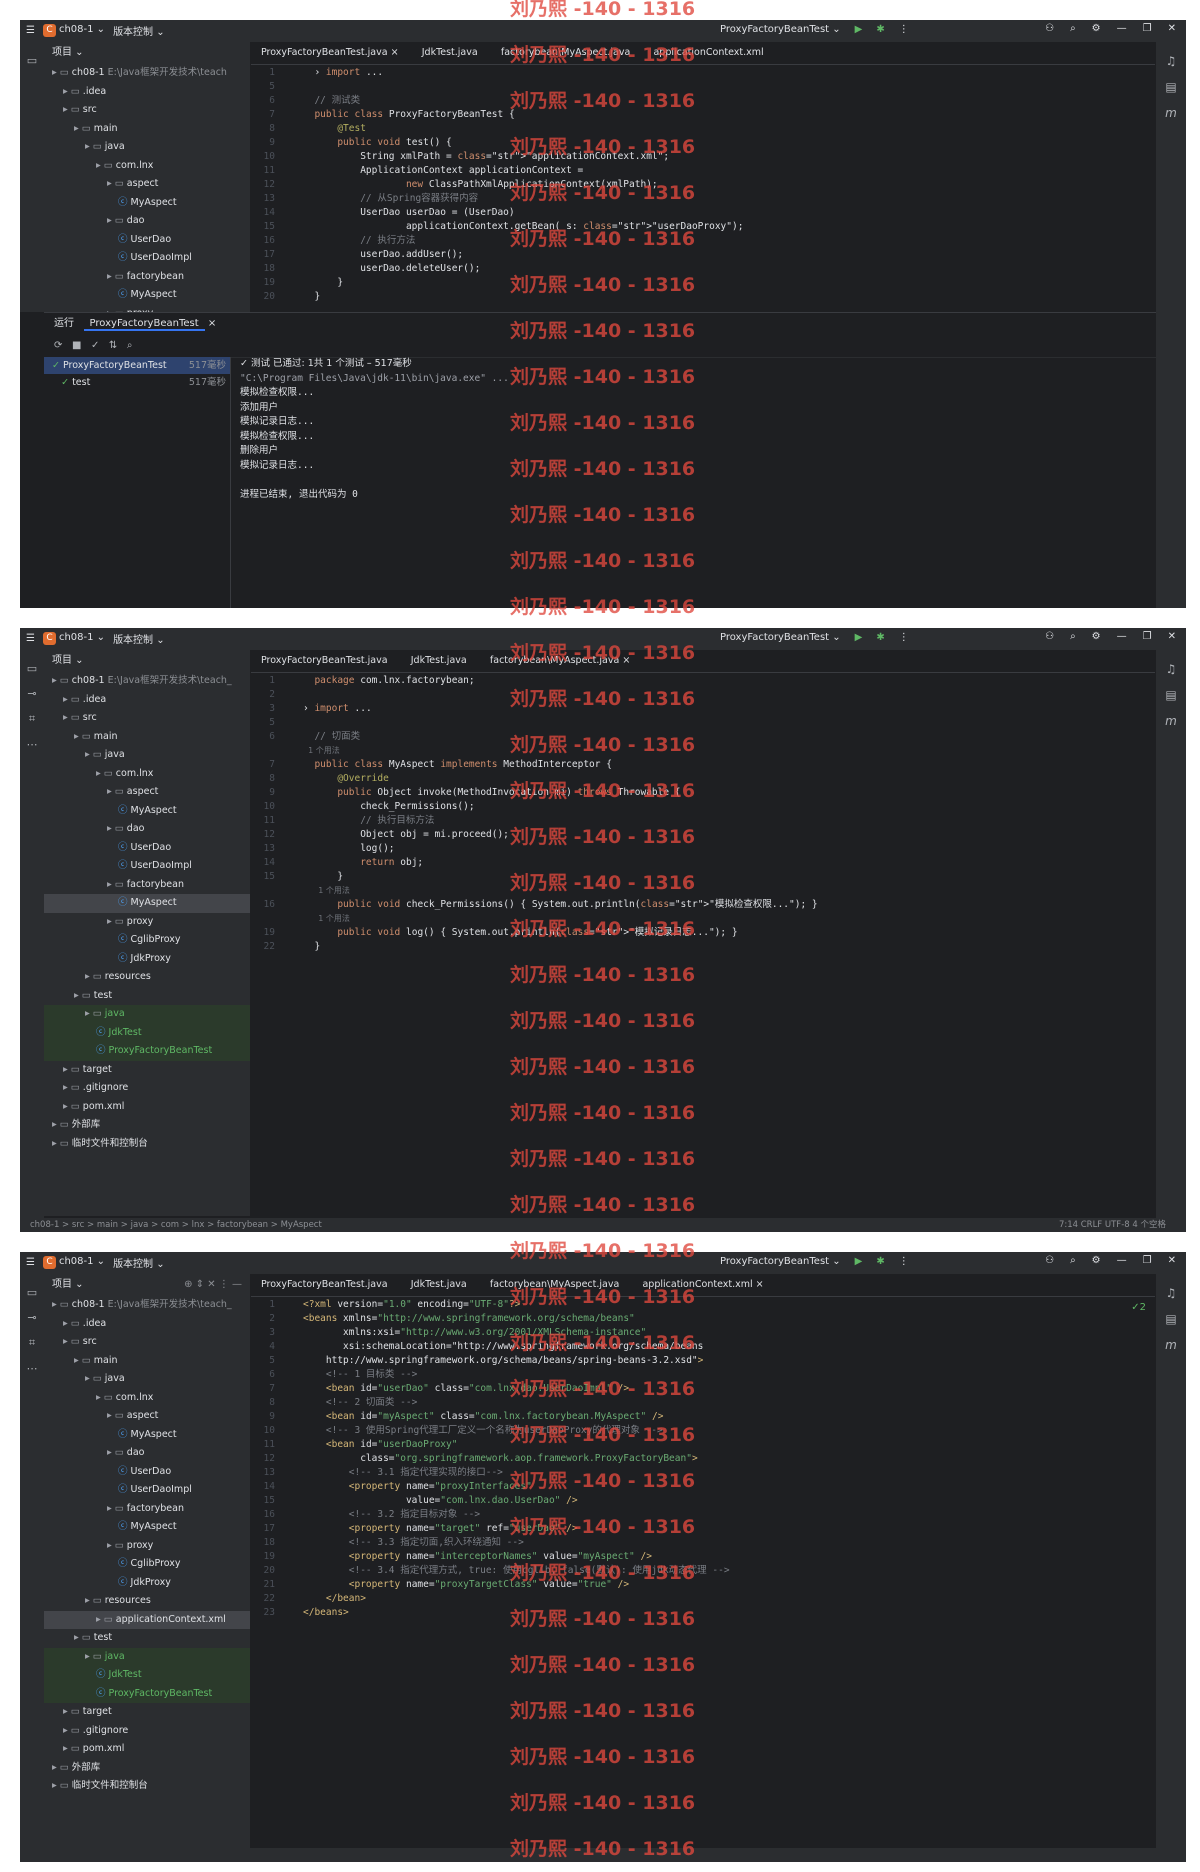  Describe the element at coordinates (147, 1583) in the screenshot. I see `tree-item: ⓒ JdkProxy` at that location.